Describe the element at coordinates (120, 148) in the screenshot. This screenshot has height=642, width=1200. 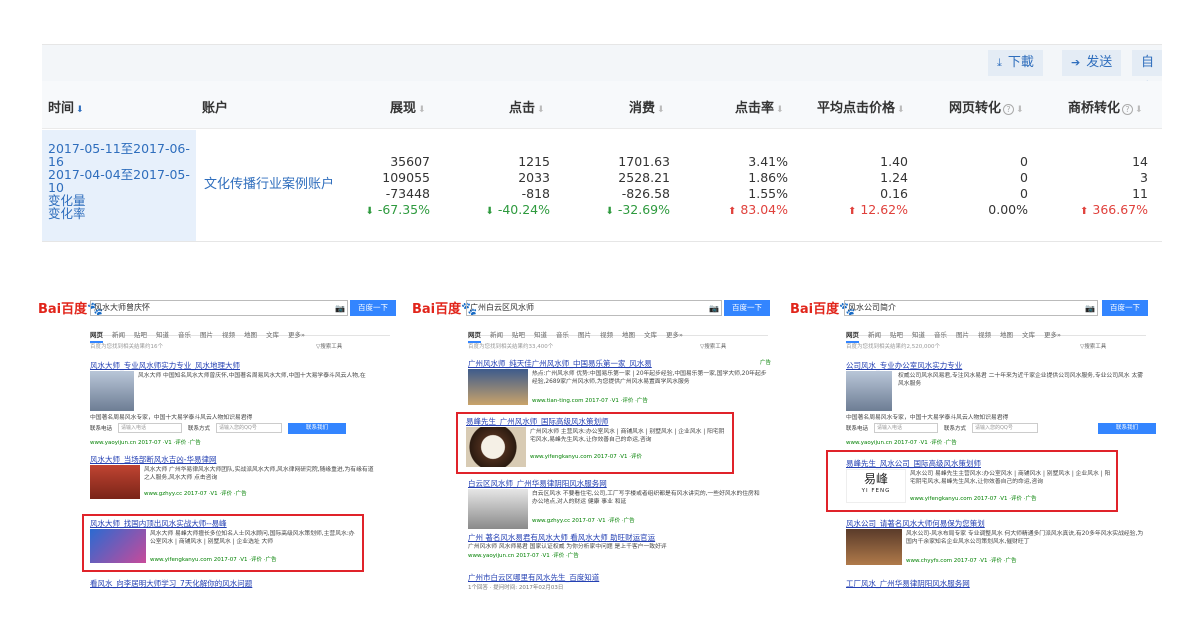
I see `date-range-current: 2017-05-11至2017-06-` at that location.